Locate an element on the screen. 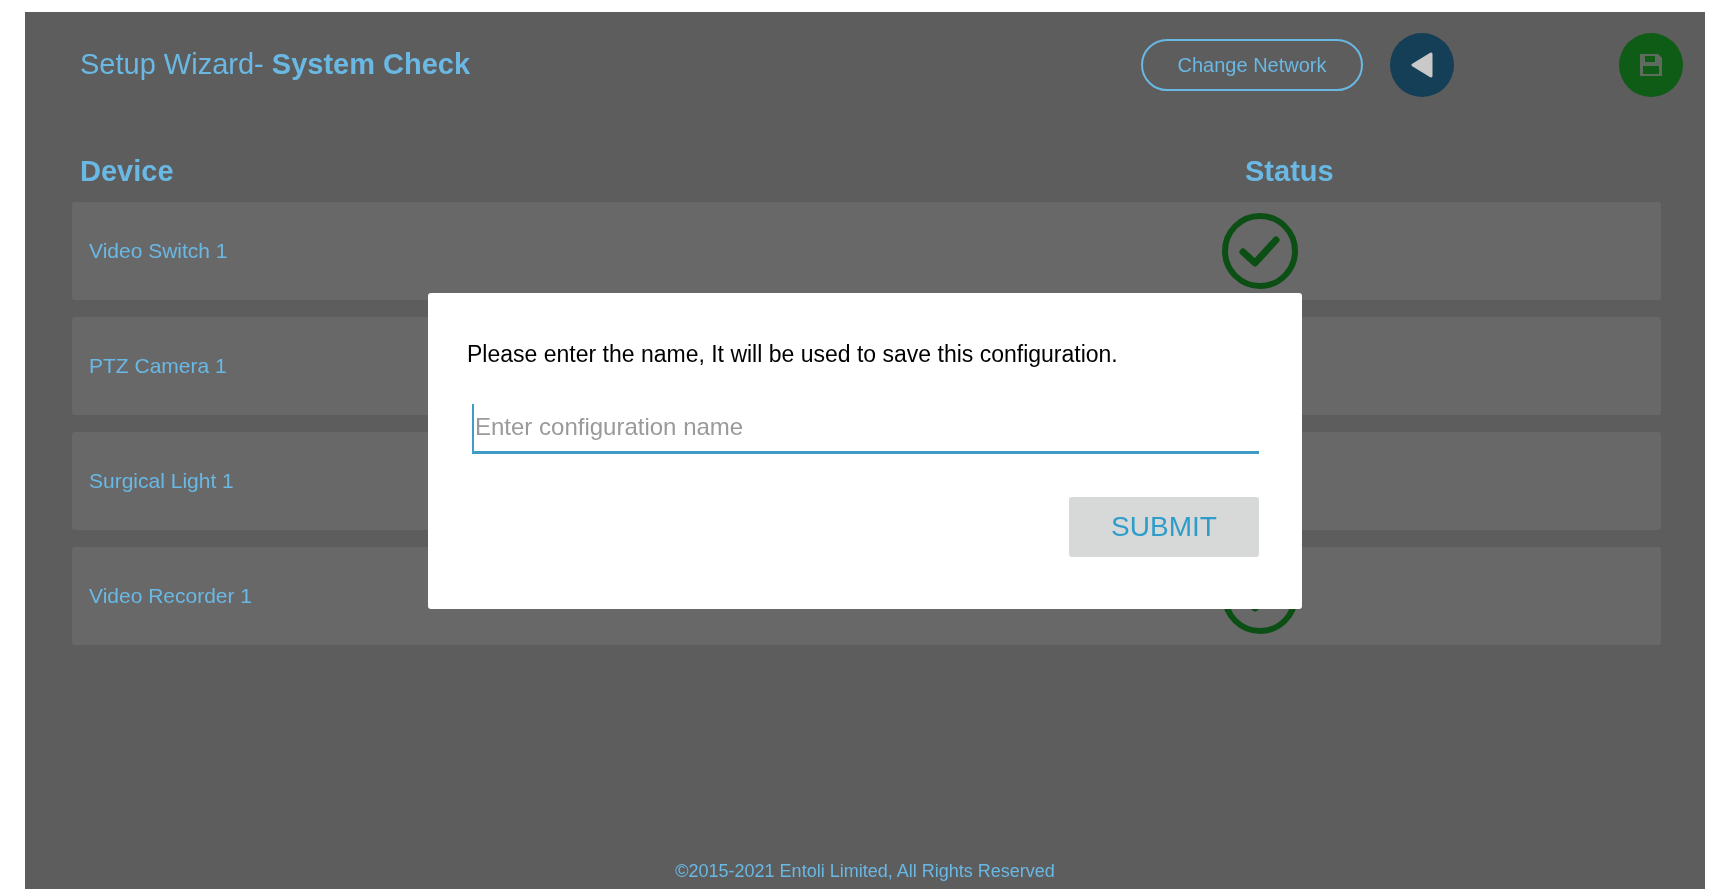 The height and width of the screenshot is (889, 1713). device-name: Surgical Light 1 is located at coordinates (161, 480).